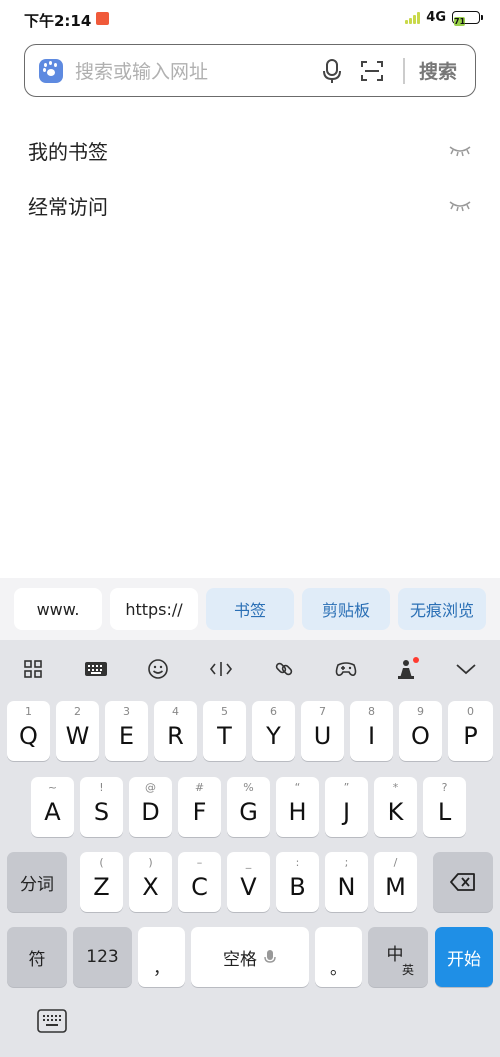 This screenshot has height=1057, width=500. I want to click on key-l: ? L, so click(444, 807).